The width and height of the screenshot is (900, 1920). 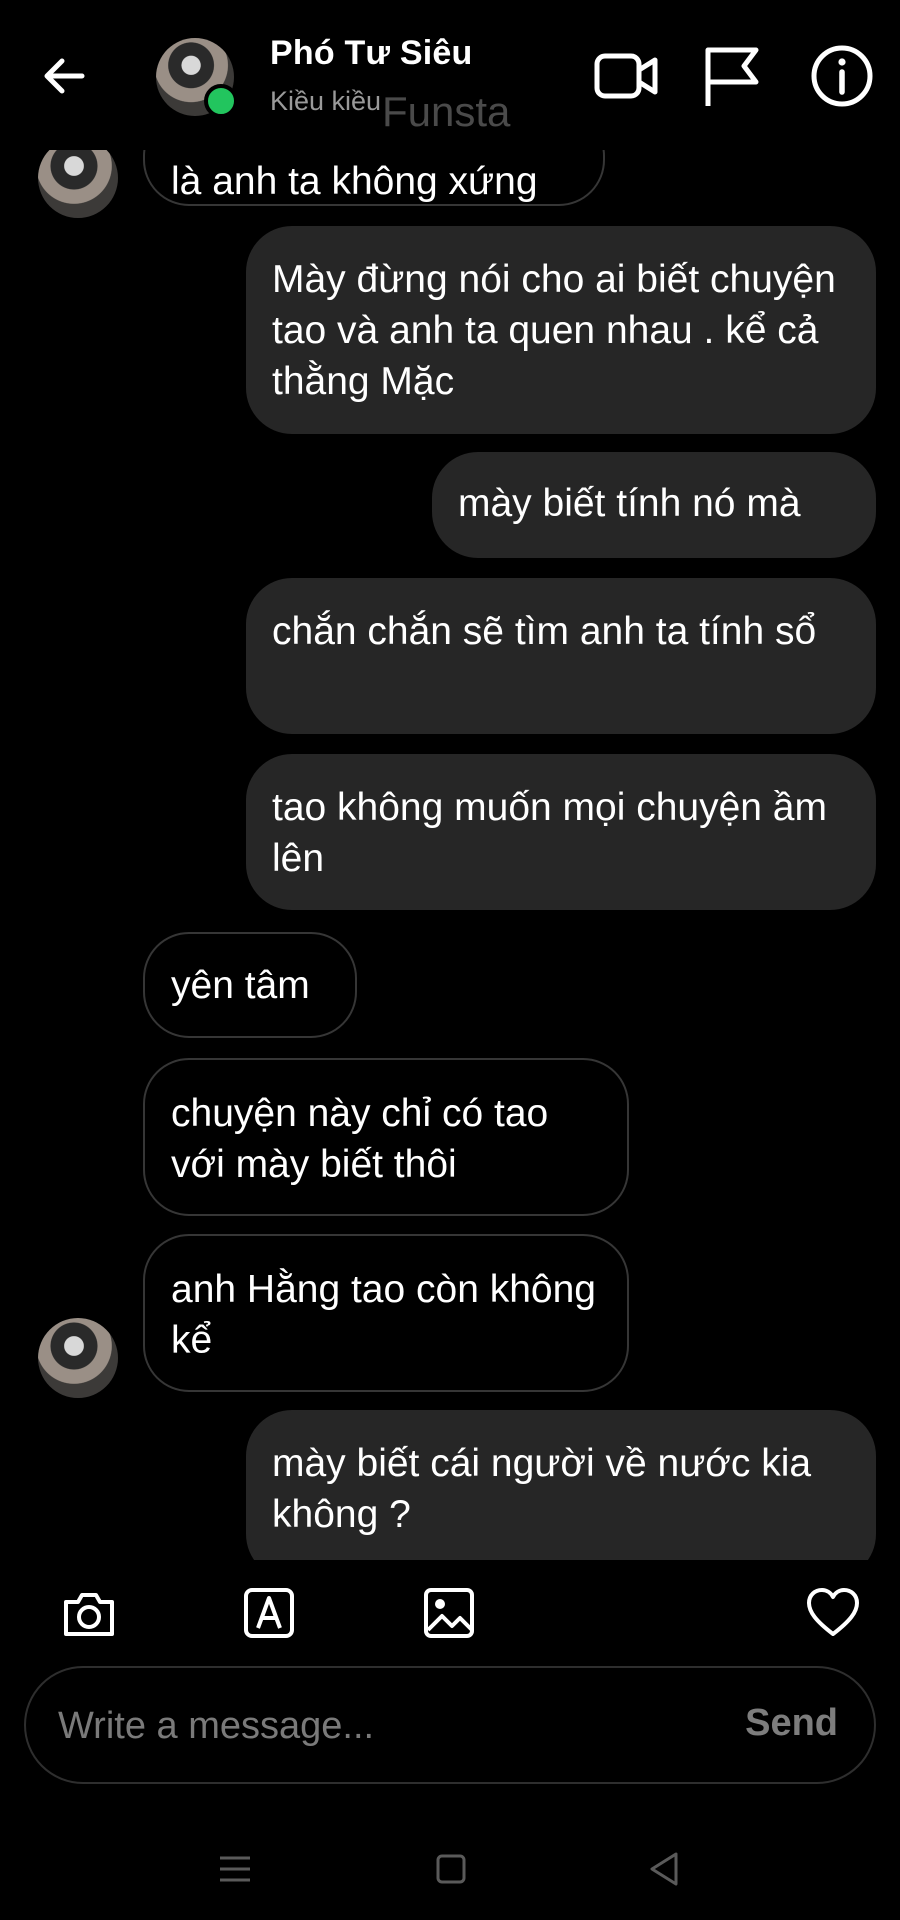 I want to click on heart-icon, so click(x=833, y=1613).